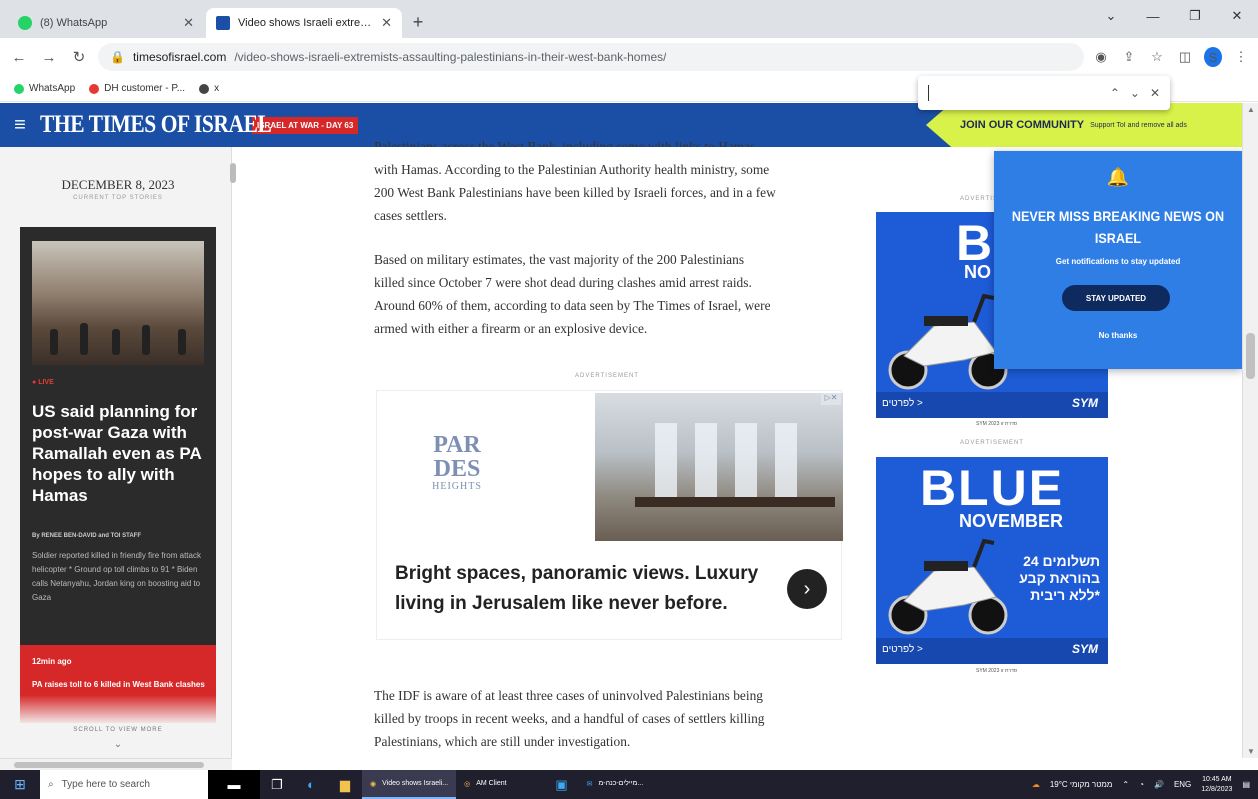 Image resolution: width=1258 pixels, height=799 pixels. Describe the element at coordinates (49, 57) in the screenshot. I see `forward-arrow-icon: →` at that location.